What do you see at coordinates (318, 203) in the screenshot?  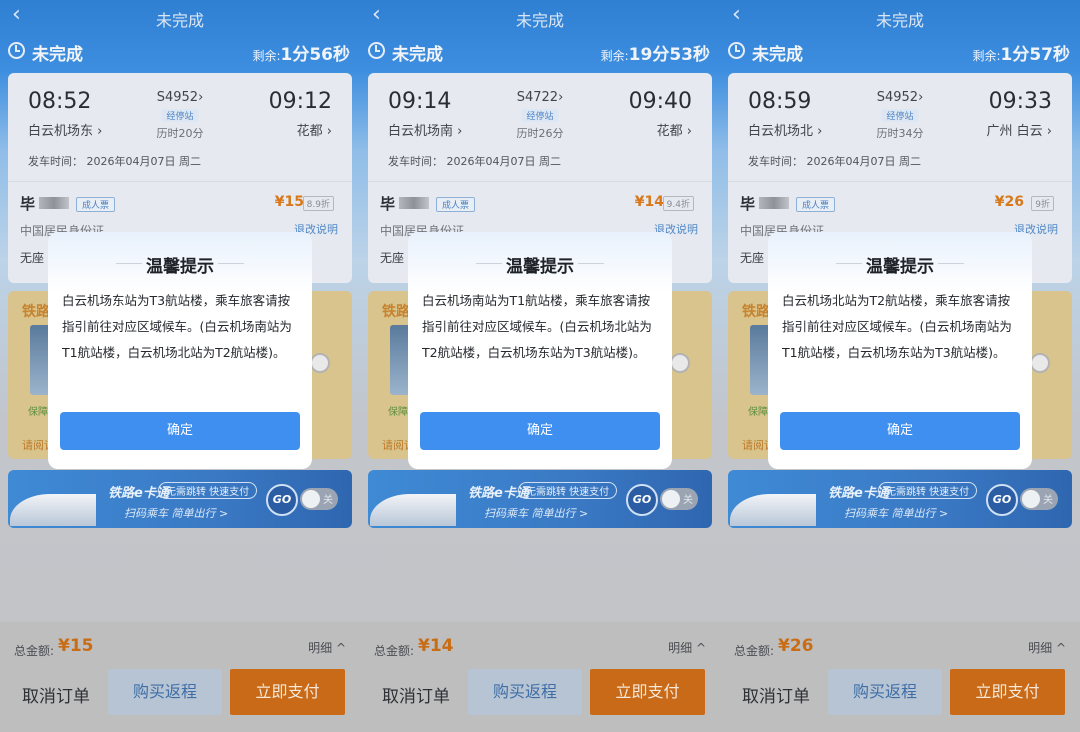 I see `discount-badge: 8.9折` at bounding box center [318, 203].